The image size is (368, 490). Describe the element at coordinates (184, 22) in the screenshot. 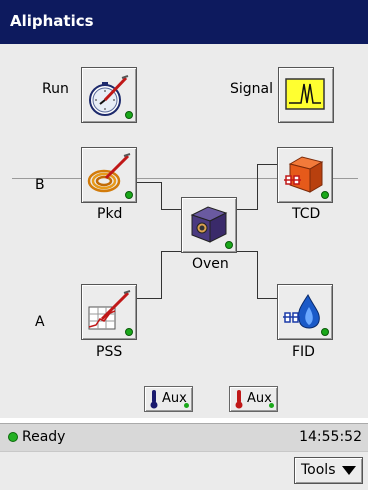

I see `title-bar: Aliphatics` at that location.